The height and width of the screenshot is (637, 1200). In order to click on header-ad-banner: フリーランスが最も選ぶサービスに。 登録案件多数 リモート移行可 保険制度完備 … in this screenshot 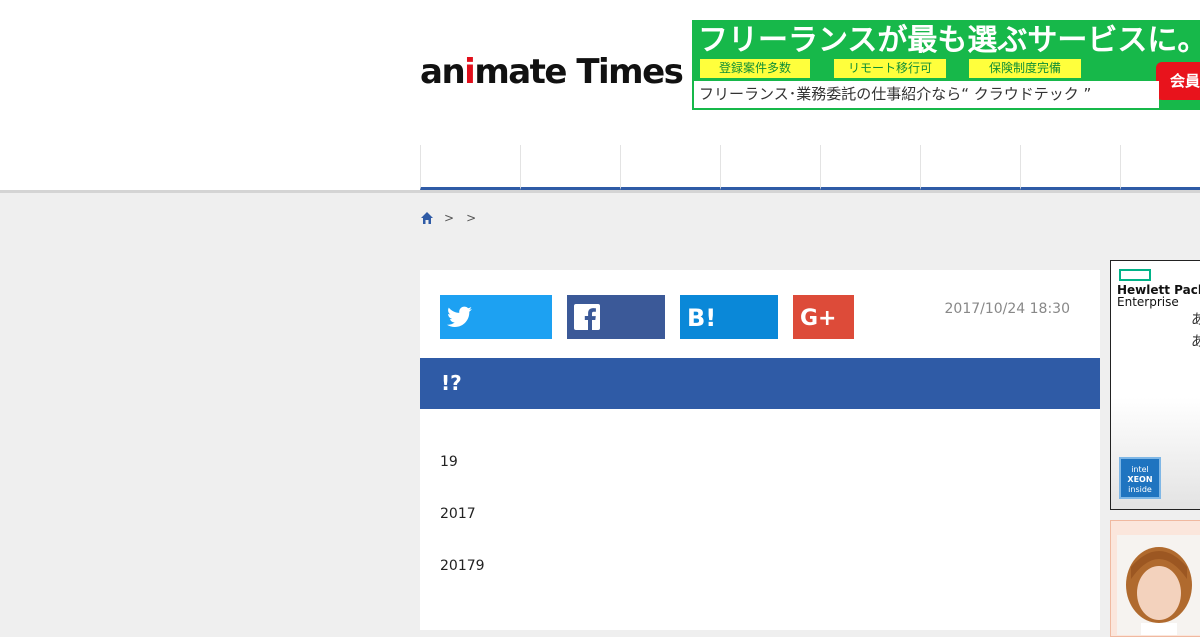, I will do `click(946, 65)`.